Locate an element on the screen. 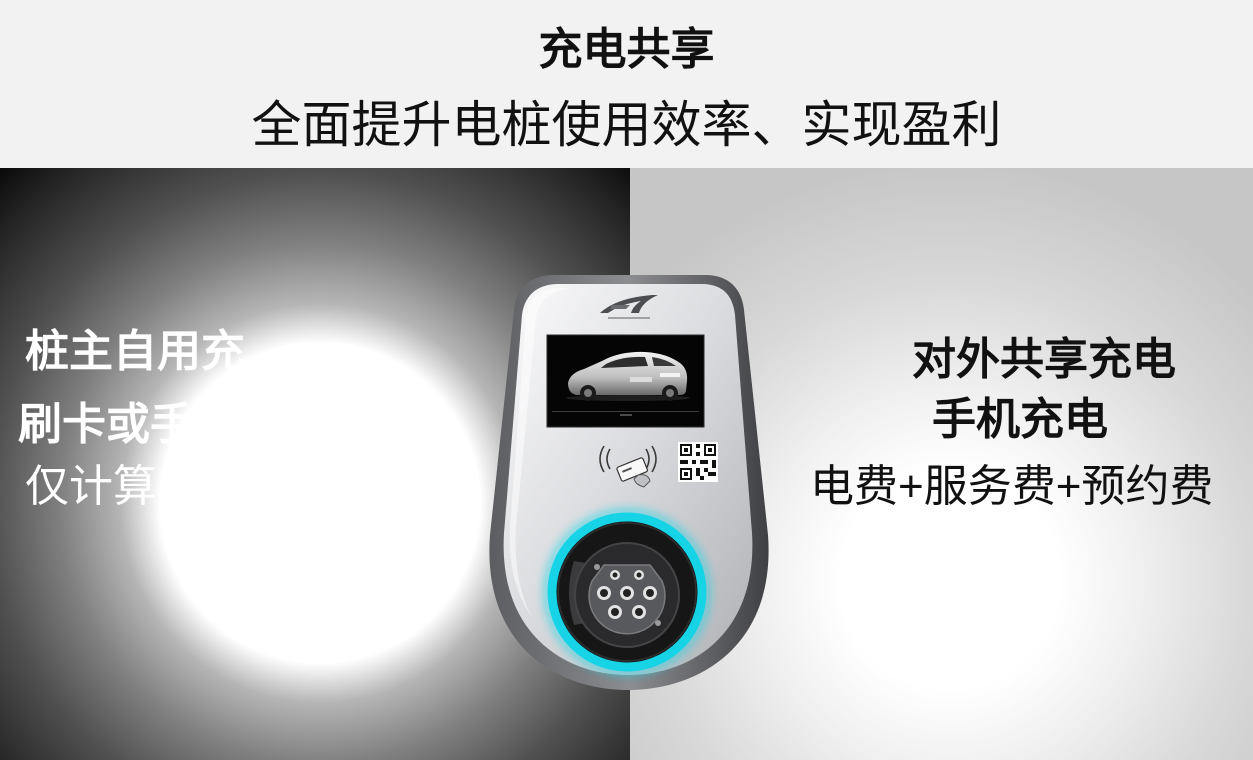  qr-code-icon is located at coordinates (698, 462).